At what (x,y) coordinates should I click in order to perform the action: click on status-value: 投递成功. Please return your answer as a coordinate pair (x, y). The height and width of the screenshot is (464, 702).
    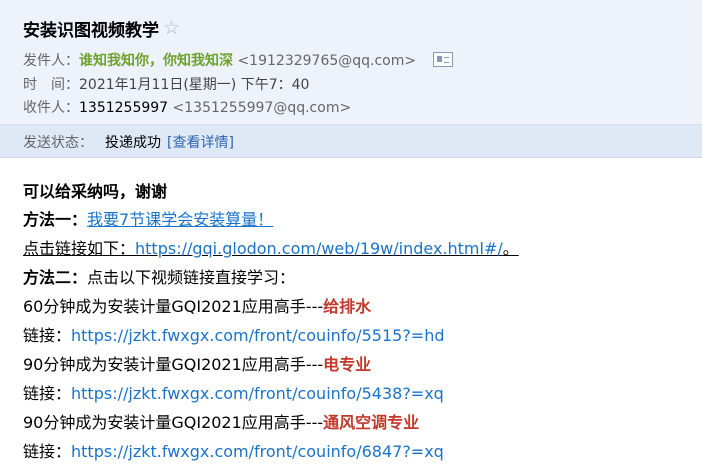
    Looking at the image, I should click on (133, 143).